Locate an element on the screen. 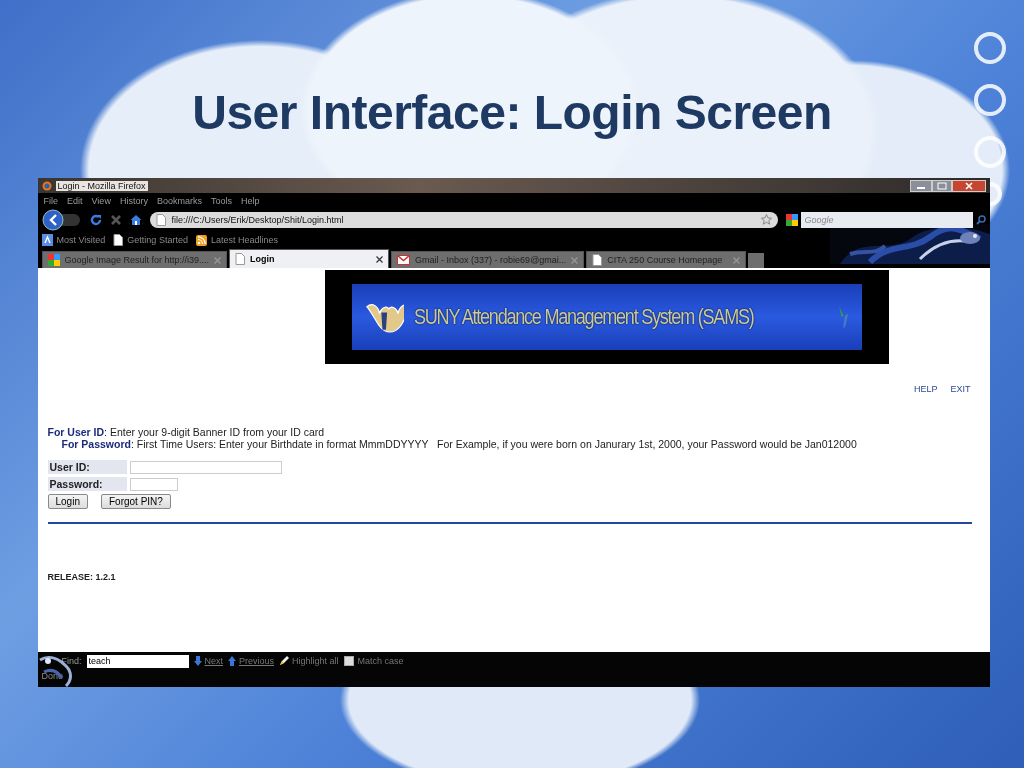  search-icon is located at coordinates (980, 219).